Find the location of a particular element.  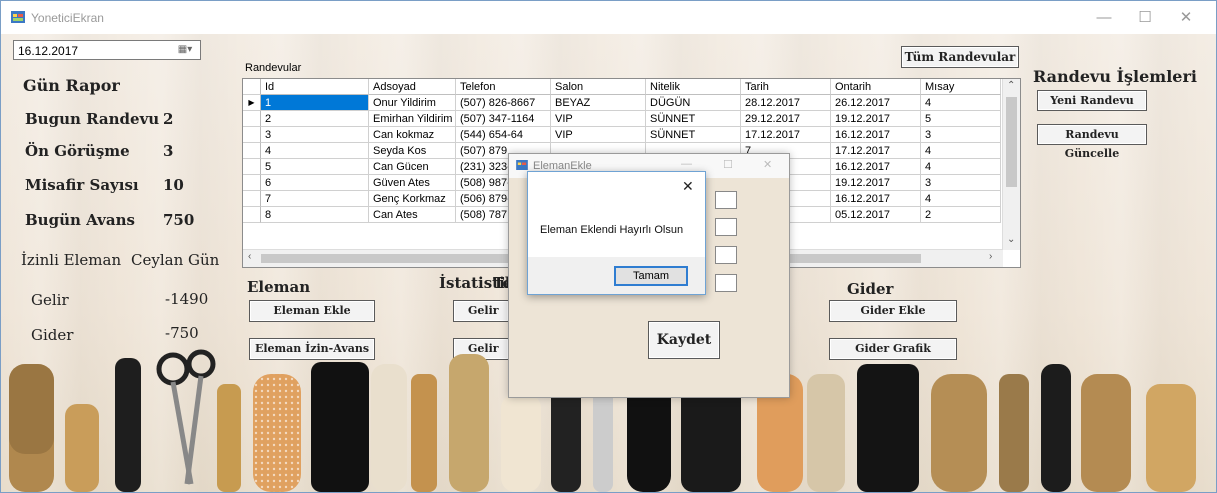

cell-id: 3 is located at coordinates (315, 135).